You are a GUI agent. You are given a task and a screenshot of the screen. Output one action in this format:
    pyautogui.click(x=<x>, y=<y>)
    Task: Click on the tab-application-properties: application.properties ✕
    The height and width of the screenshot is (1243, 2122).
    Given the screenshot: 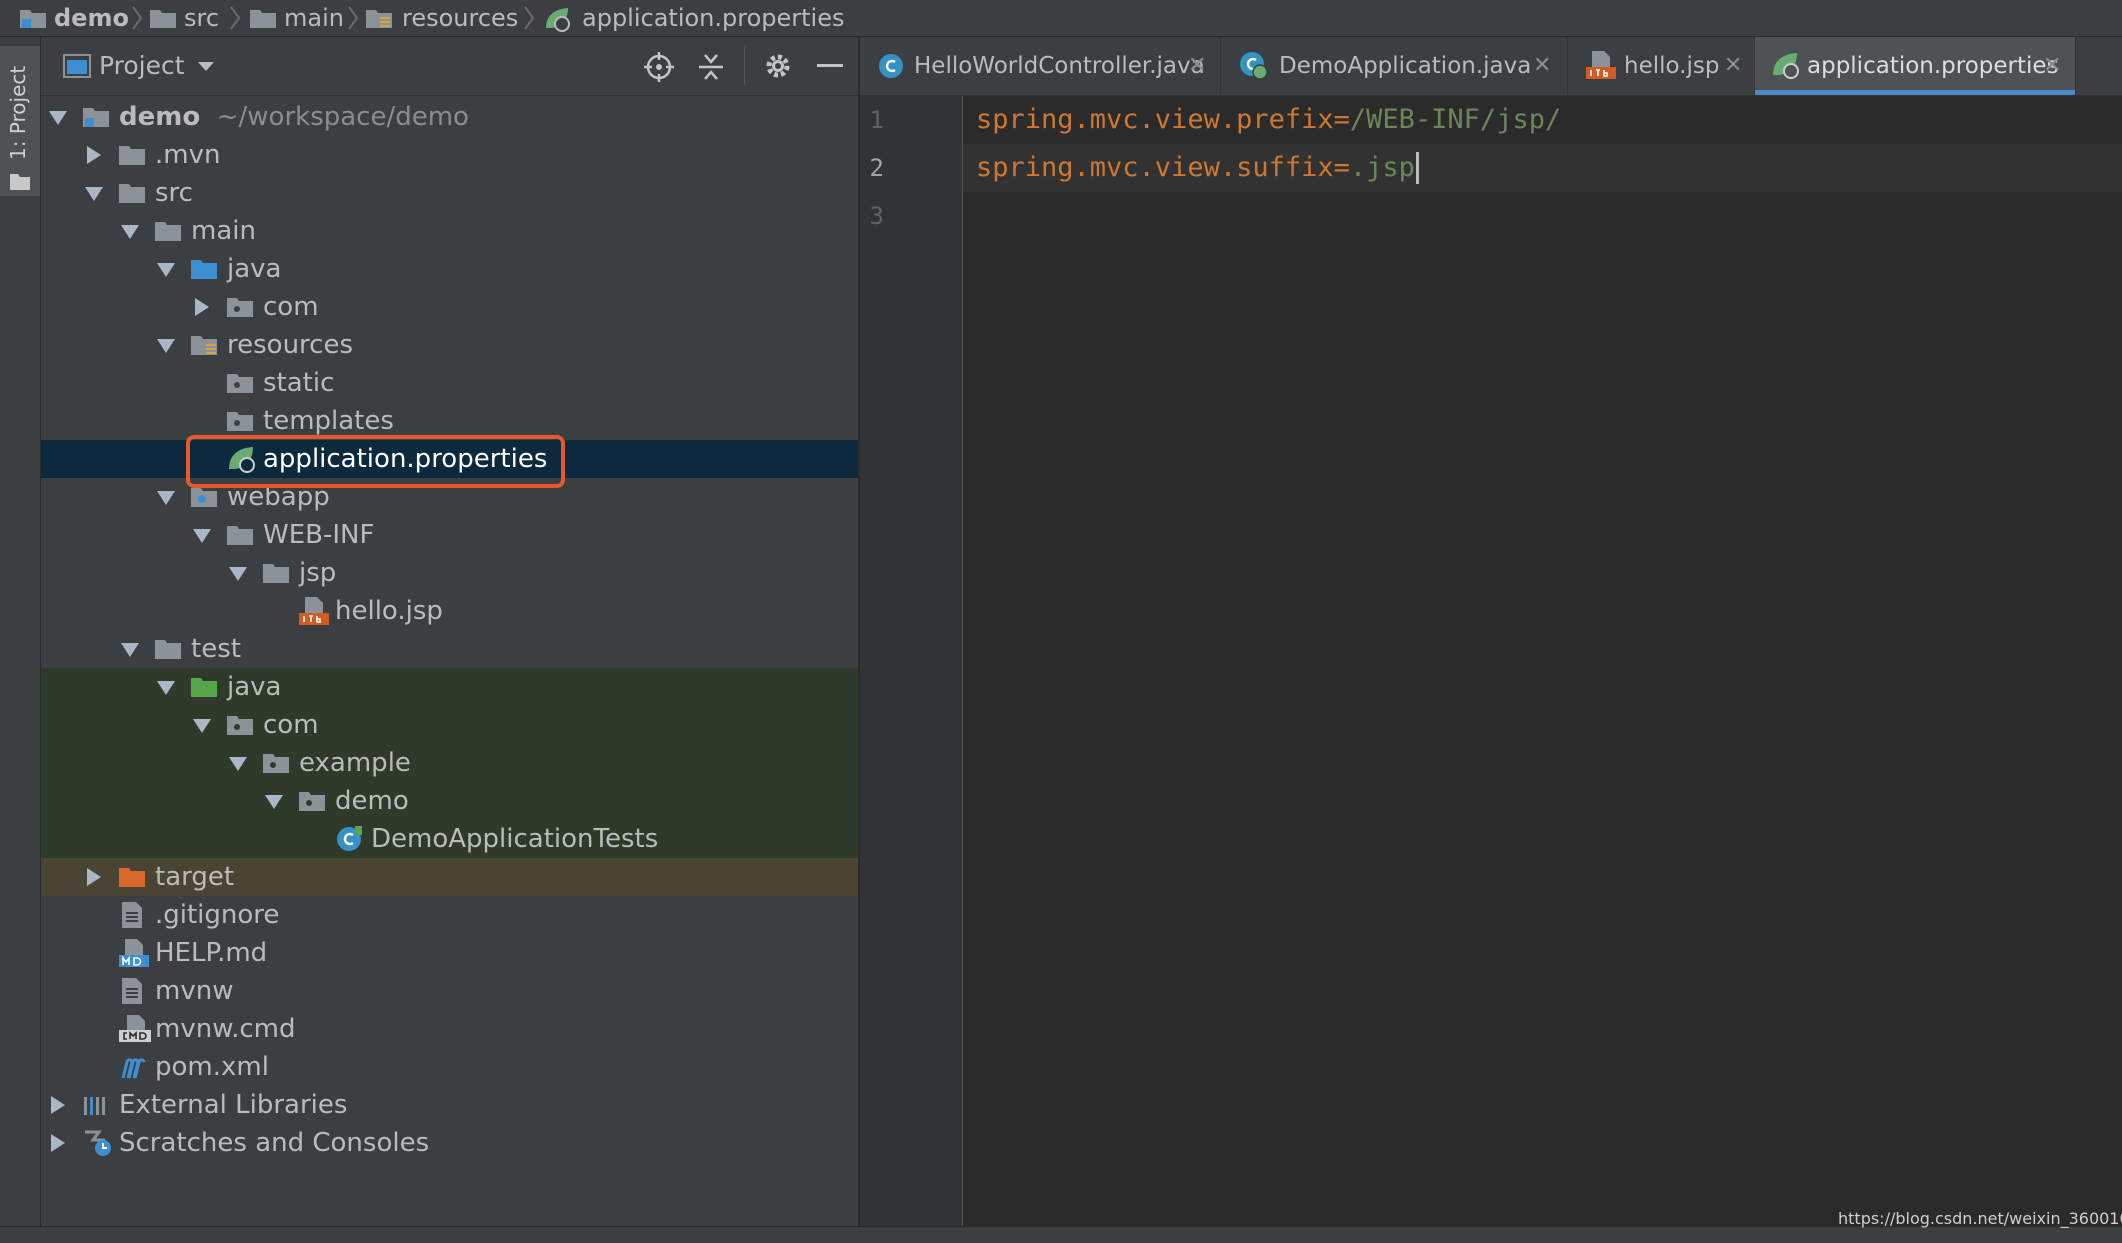 What is the action you would take?
    pyautogui.click(x=1915, y=66)
    